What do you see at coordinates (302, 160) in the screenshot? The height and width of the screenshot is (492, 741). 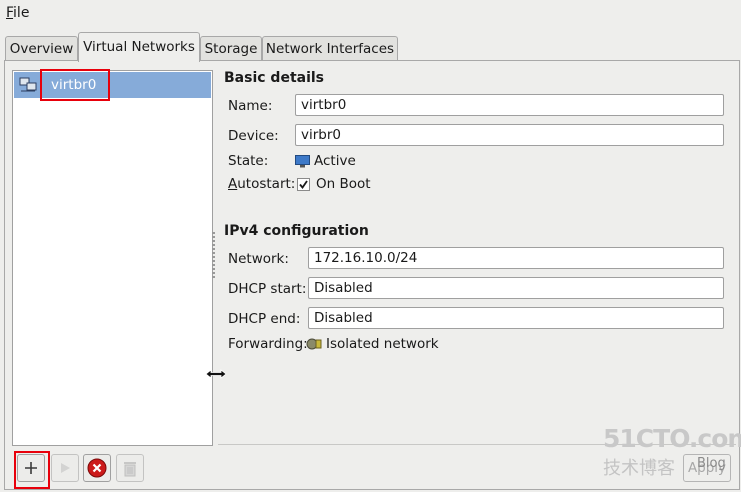 I see `monitor-icon` at bounding box center [302, 160].